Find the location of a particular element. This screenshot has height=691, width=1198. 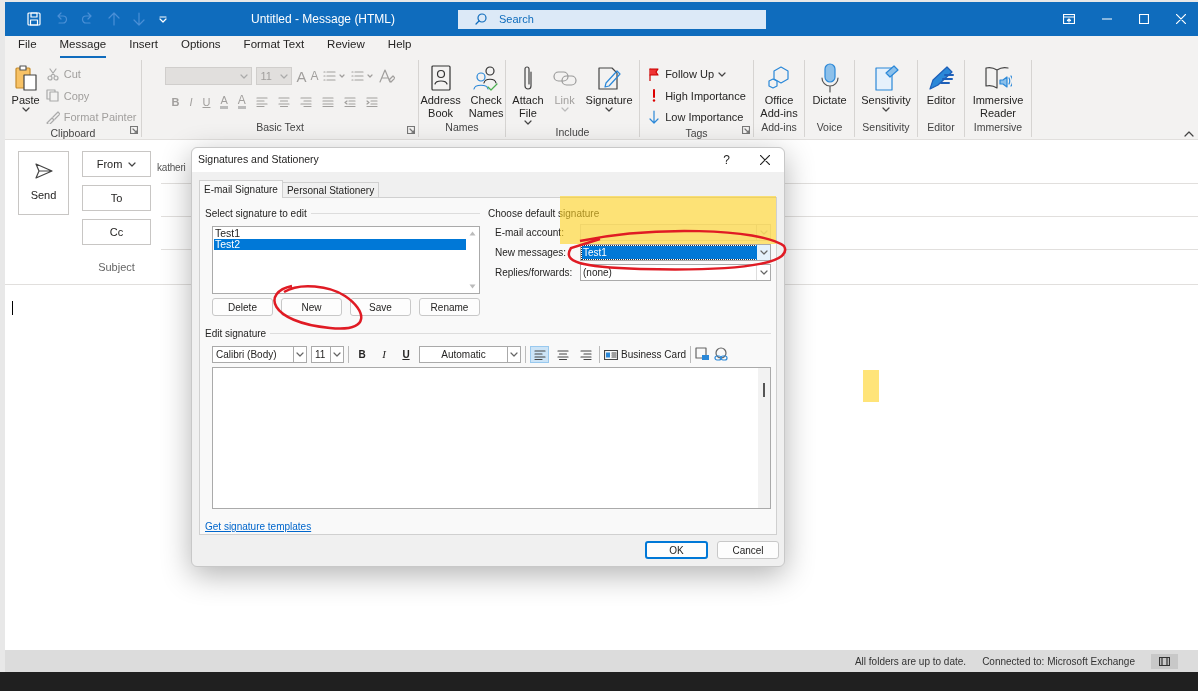

business-card-button: Business Card is located at coordinates (645, 354).